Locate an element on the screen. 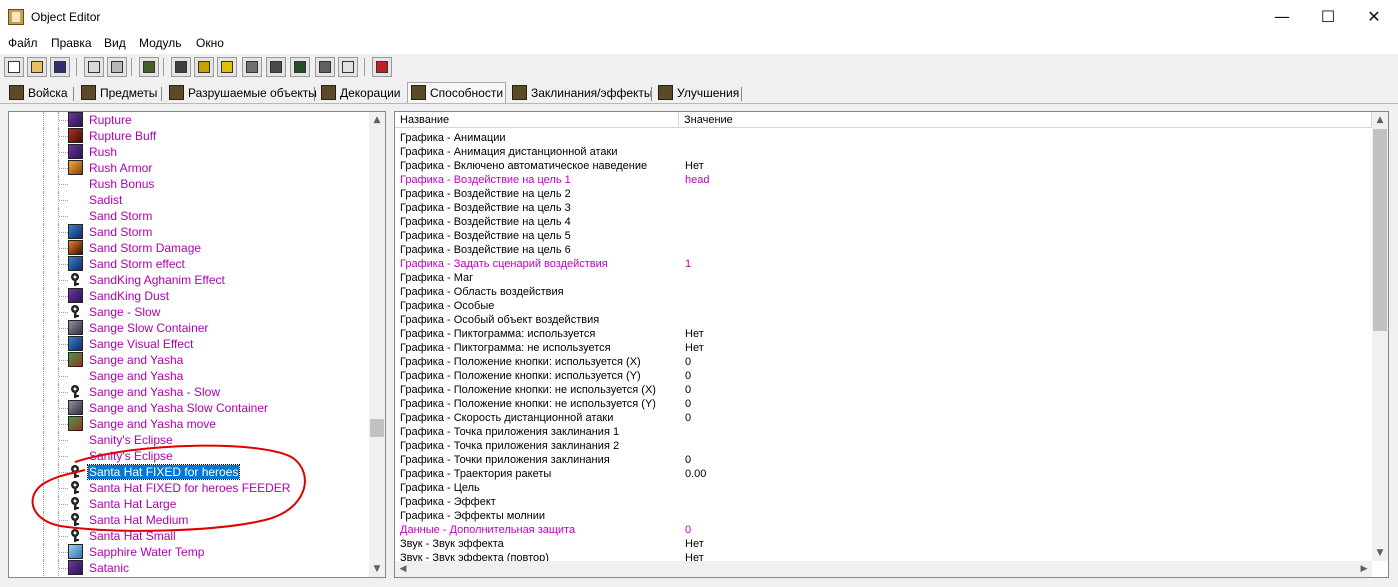 The width and height of the screenshot is (1398, 587). tree-item: Sange and Yasha move is located at coordinates (190, 424).